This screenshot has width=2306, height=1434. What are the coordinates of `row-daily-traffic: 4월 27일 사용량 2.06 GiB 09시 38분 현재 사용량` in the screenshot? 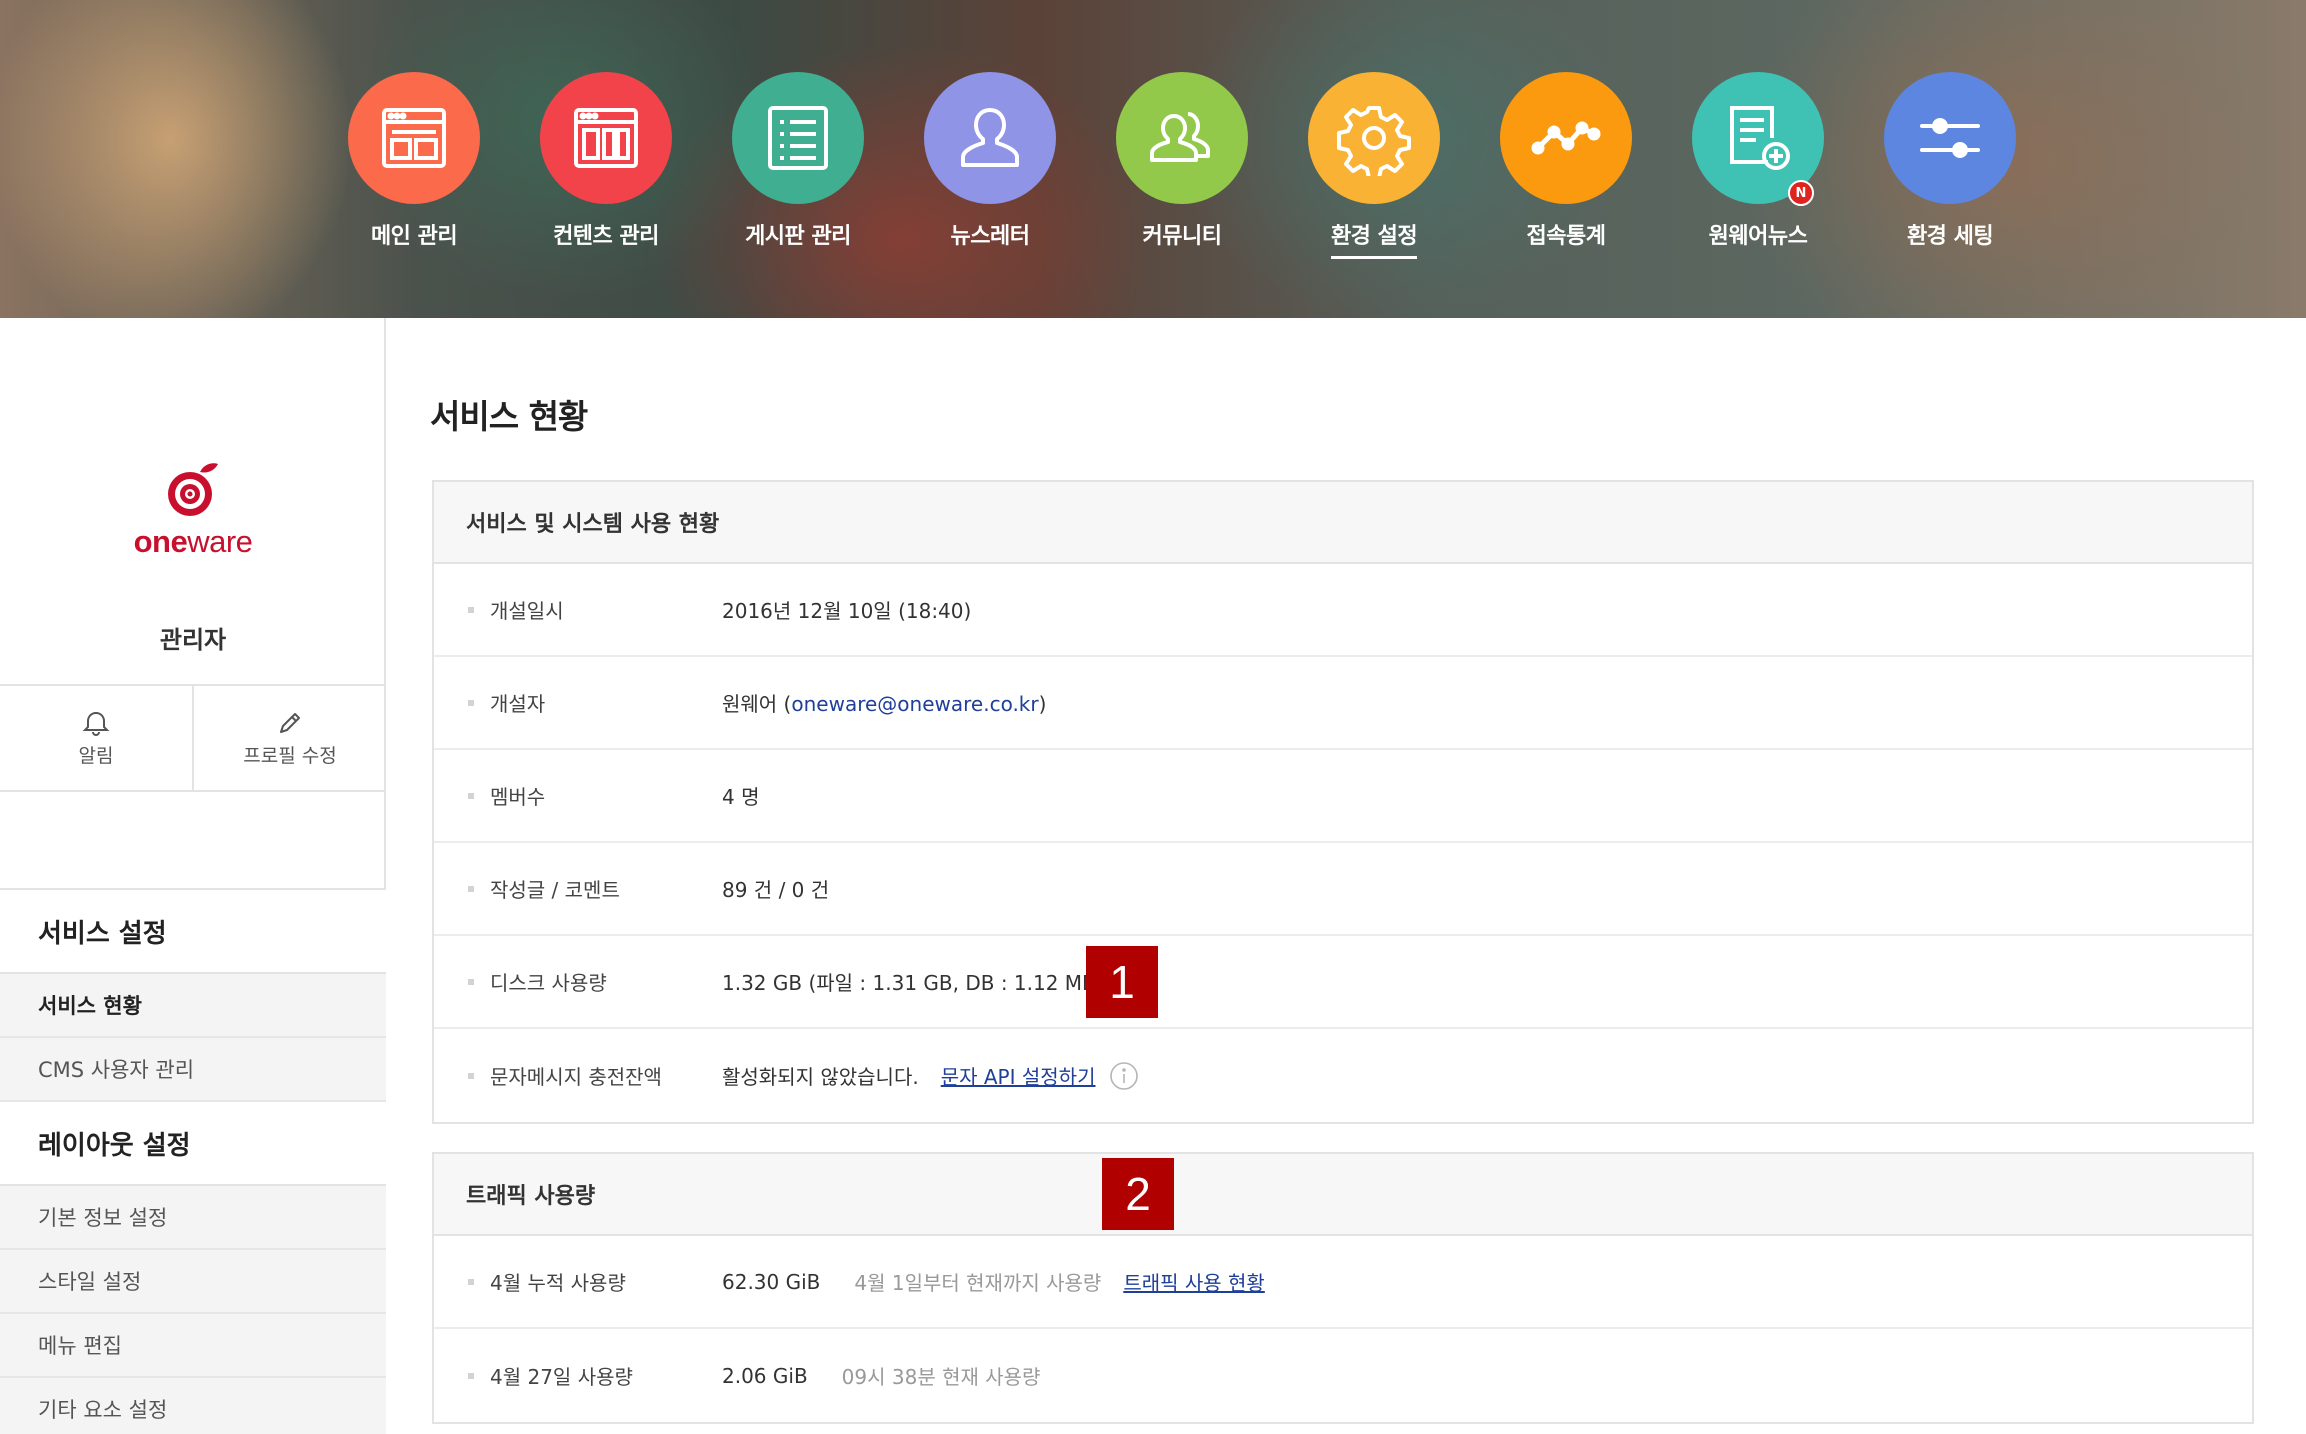 It's located at (1343, 1375).